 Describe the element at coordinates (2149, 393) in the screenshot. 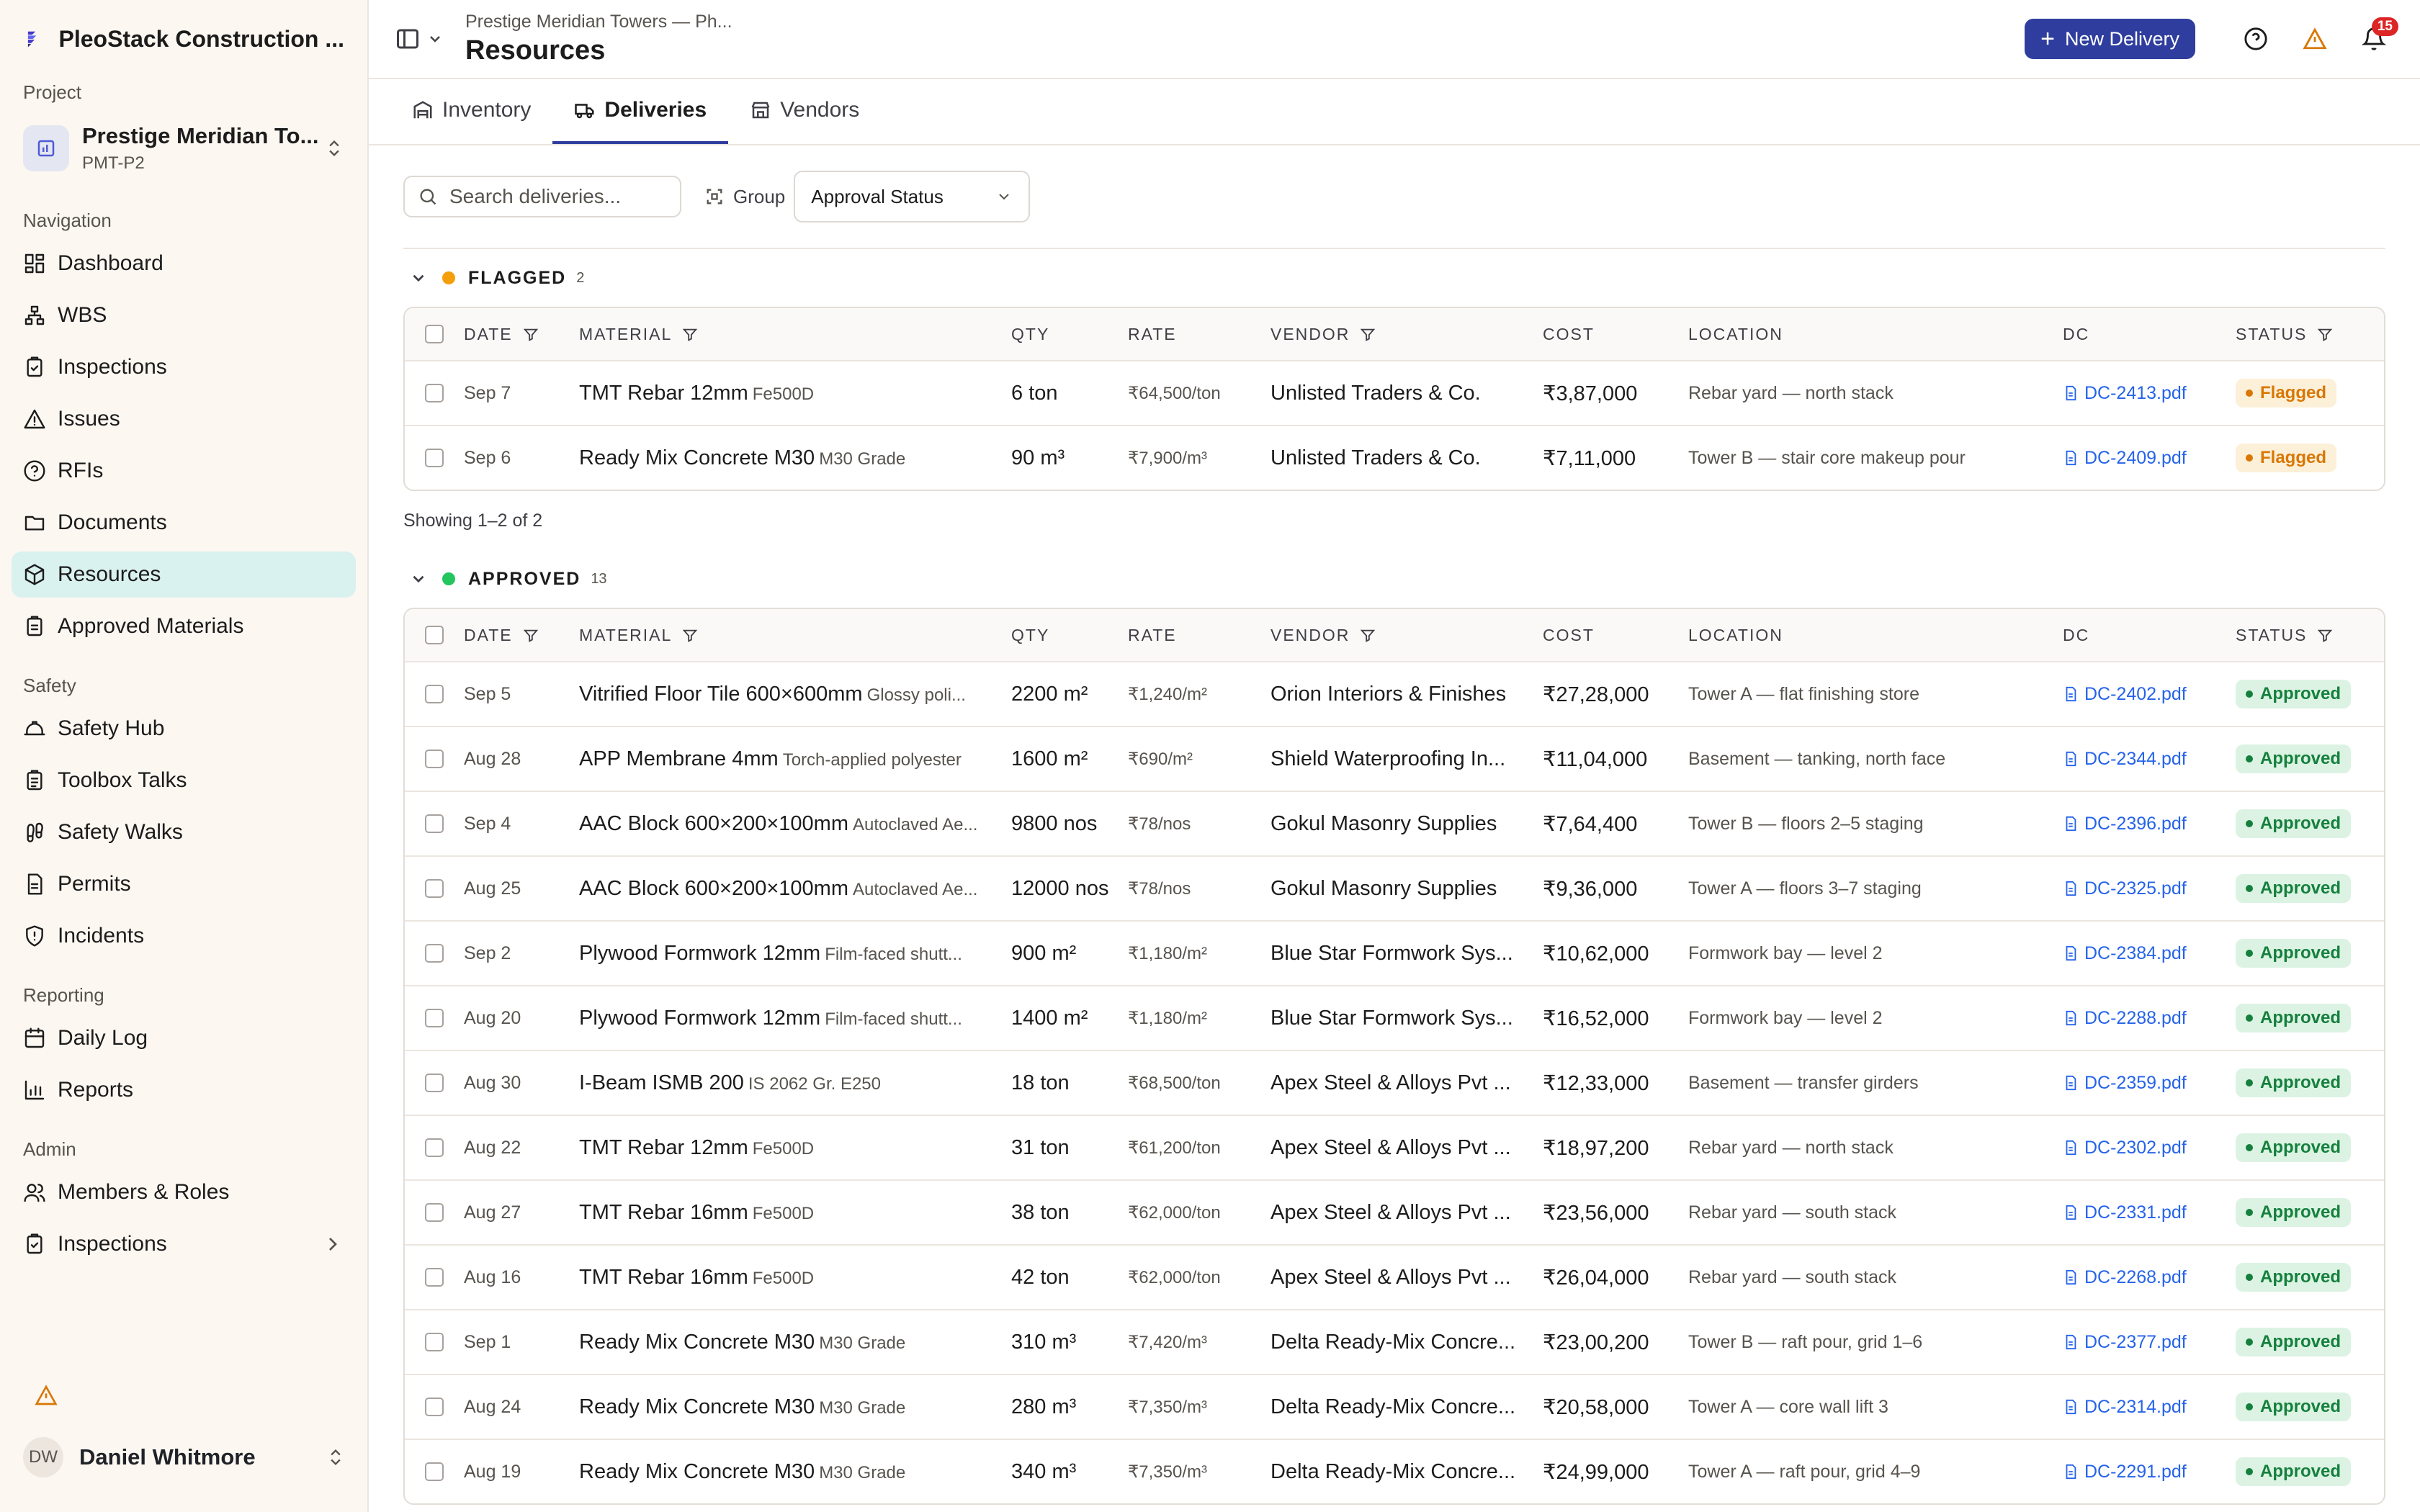

I see `dc-link: DC-2413.pdf` at that location.